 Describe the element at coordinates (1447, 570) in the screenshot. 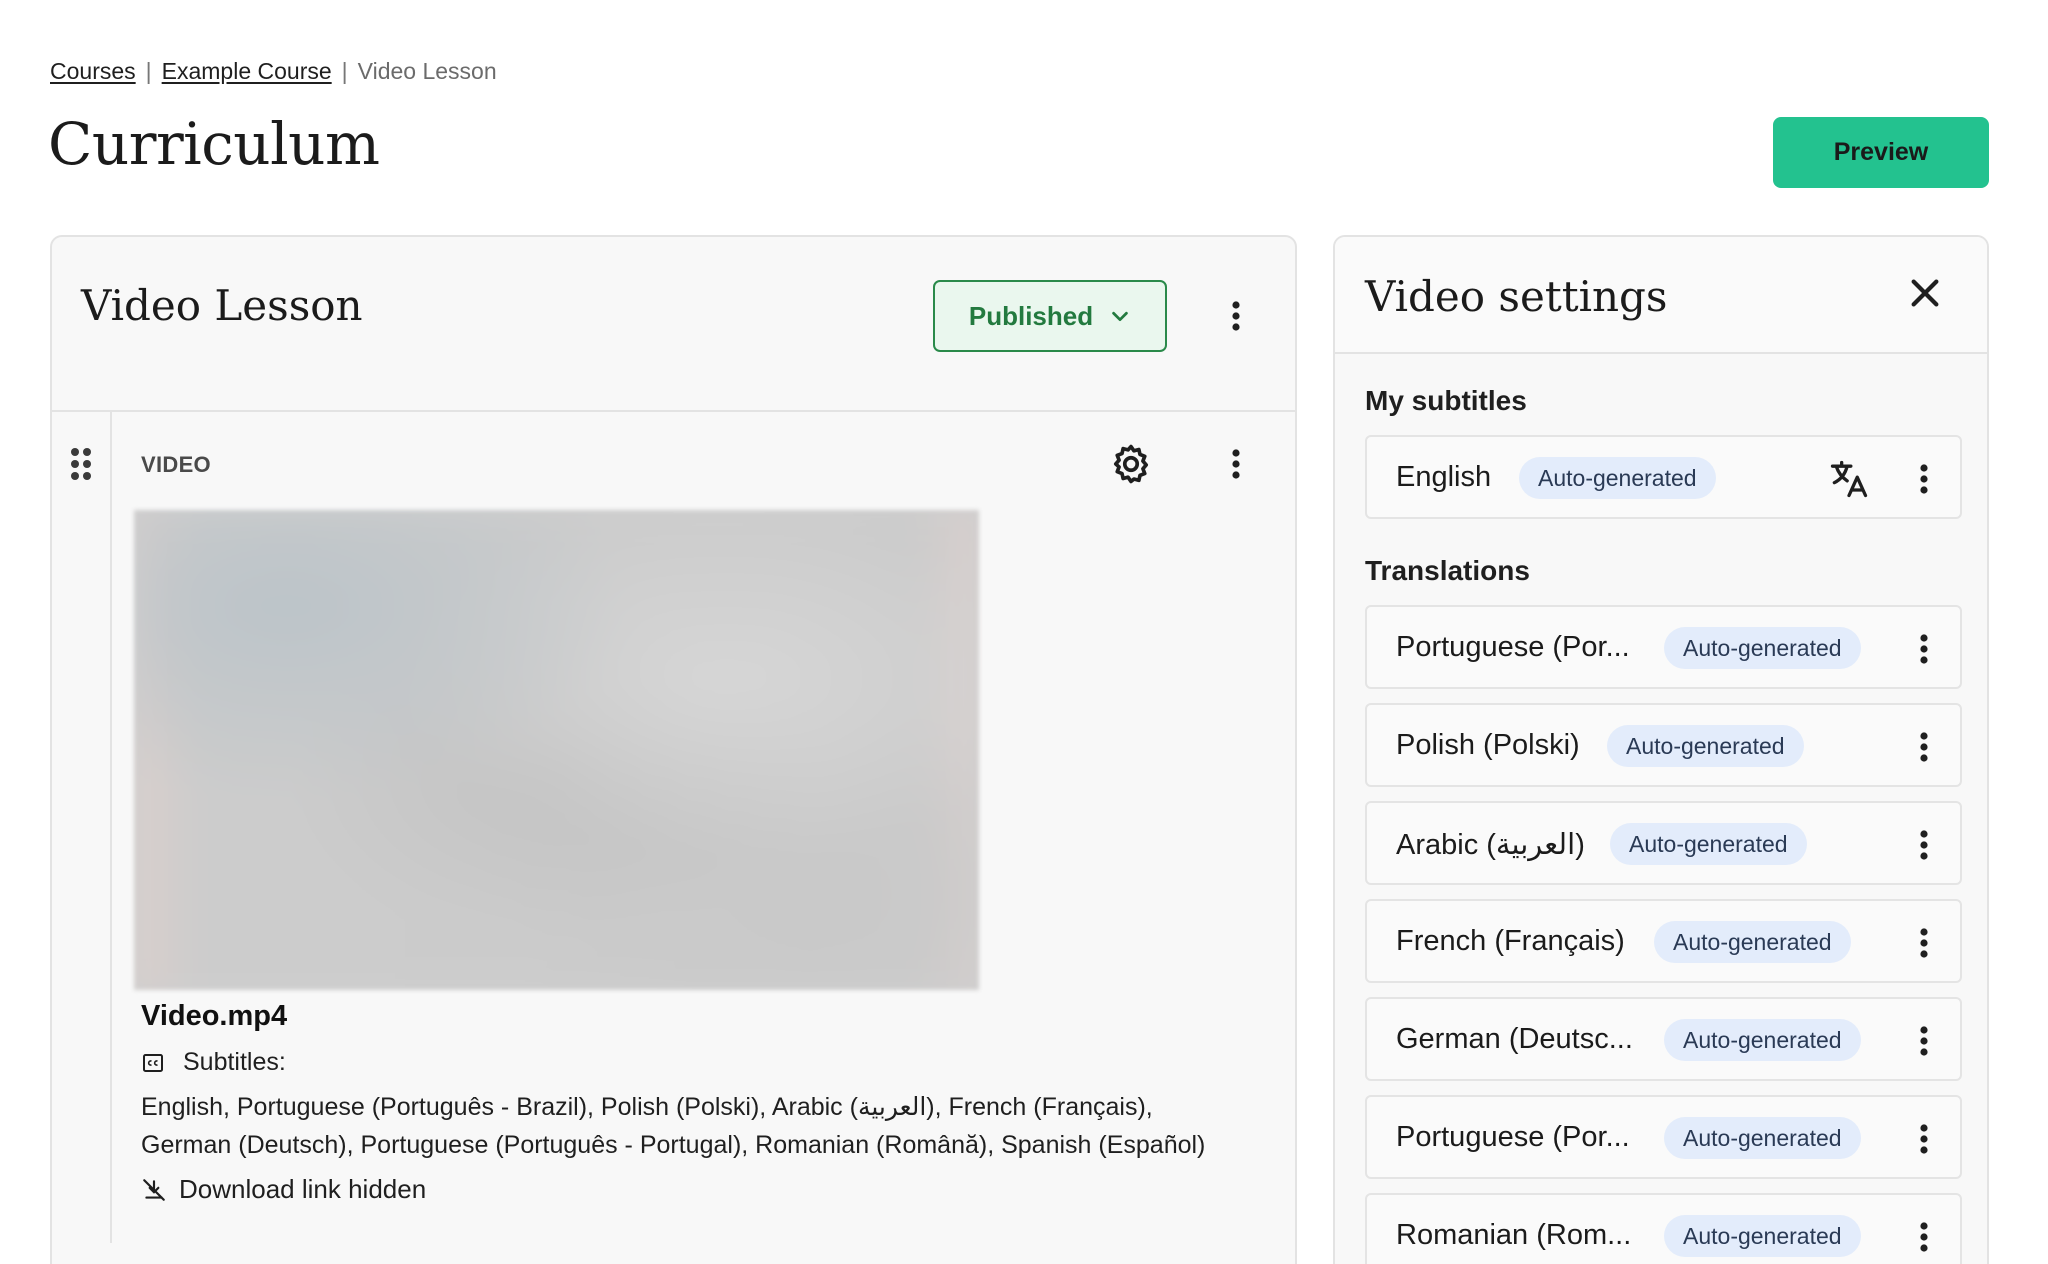

I see `translations-heading: Translations` at that location.